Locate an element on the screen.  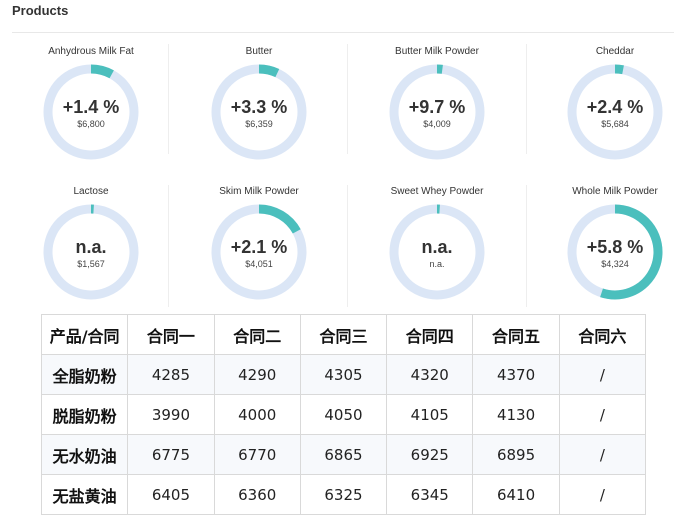
price-change-value: +5.8 % is located at coordinates (615, 246).